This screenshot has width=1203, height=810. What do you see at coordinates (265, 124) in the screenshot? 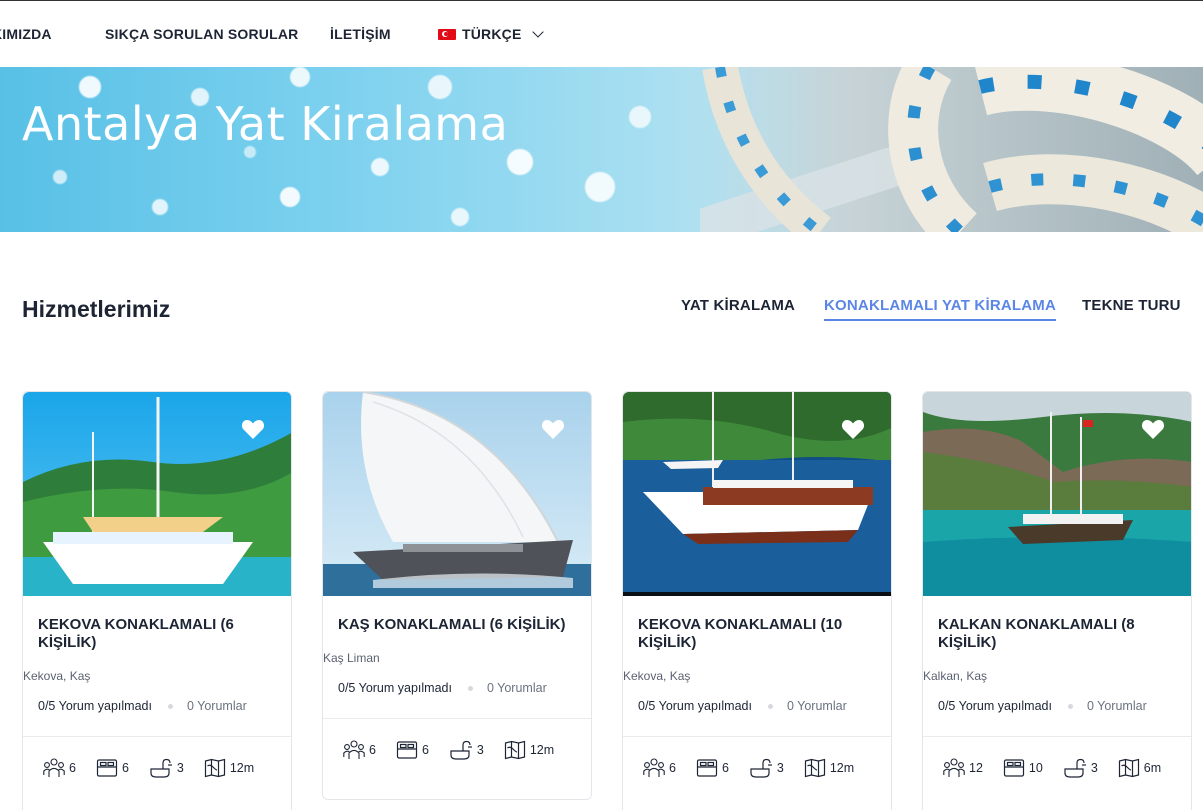
I see `hero-title: Antalya Yat Kiralama` at bounding box center [265, 124].